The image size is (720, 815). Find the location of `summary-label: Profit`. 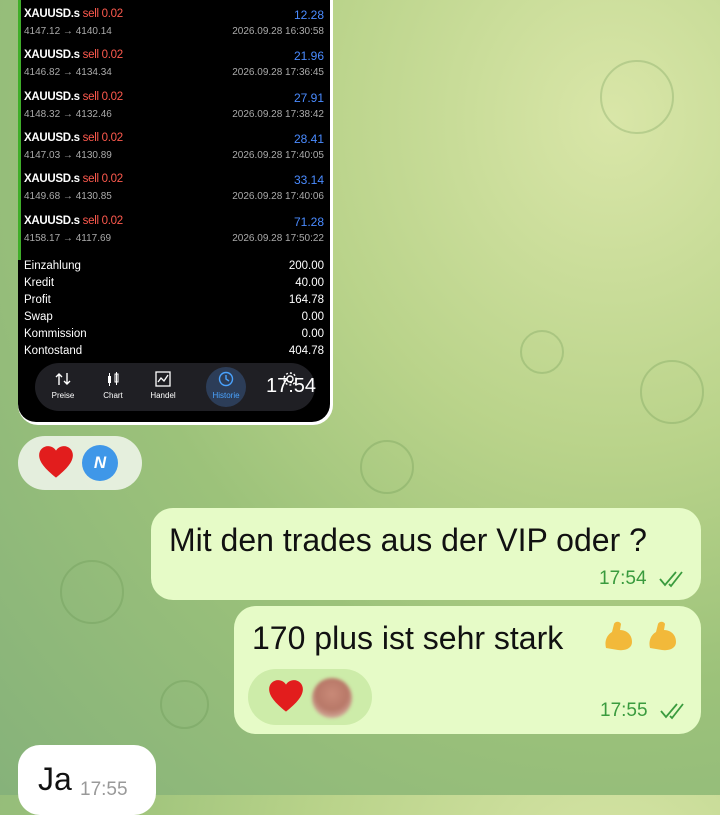

summary-label: Profit is located at coordinates (37, 300).